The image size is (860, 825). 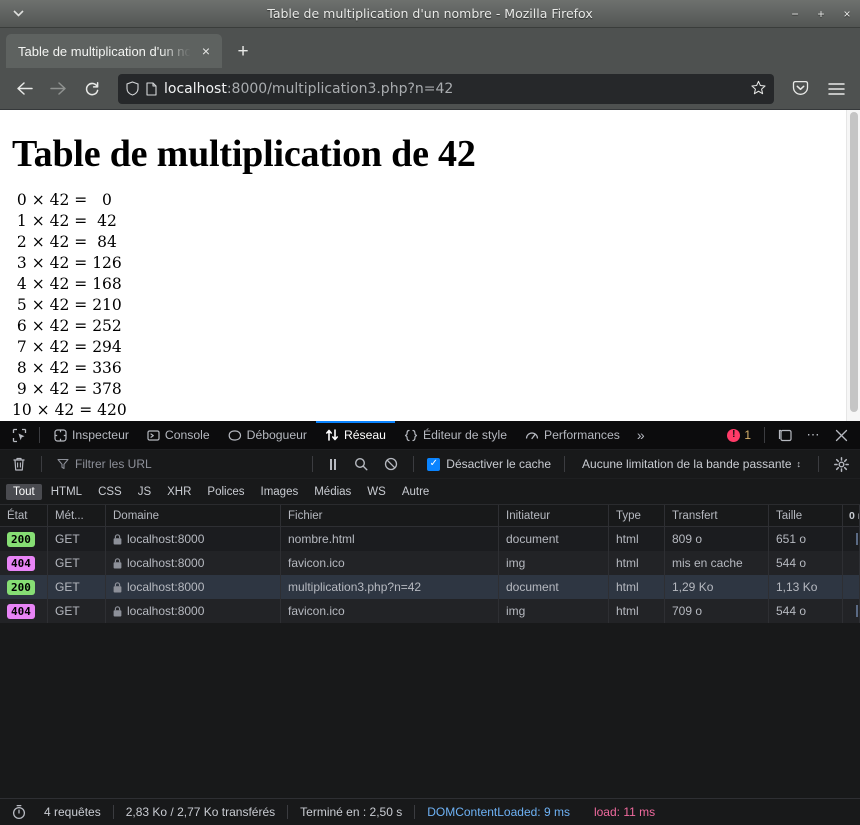 What do you see at coordinates (24, 491) in the screenshot?
I see `type-filter-tout: Tout` at bounding box center [24, 491].